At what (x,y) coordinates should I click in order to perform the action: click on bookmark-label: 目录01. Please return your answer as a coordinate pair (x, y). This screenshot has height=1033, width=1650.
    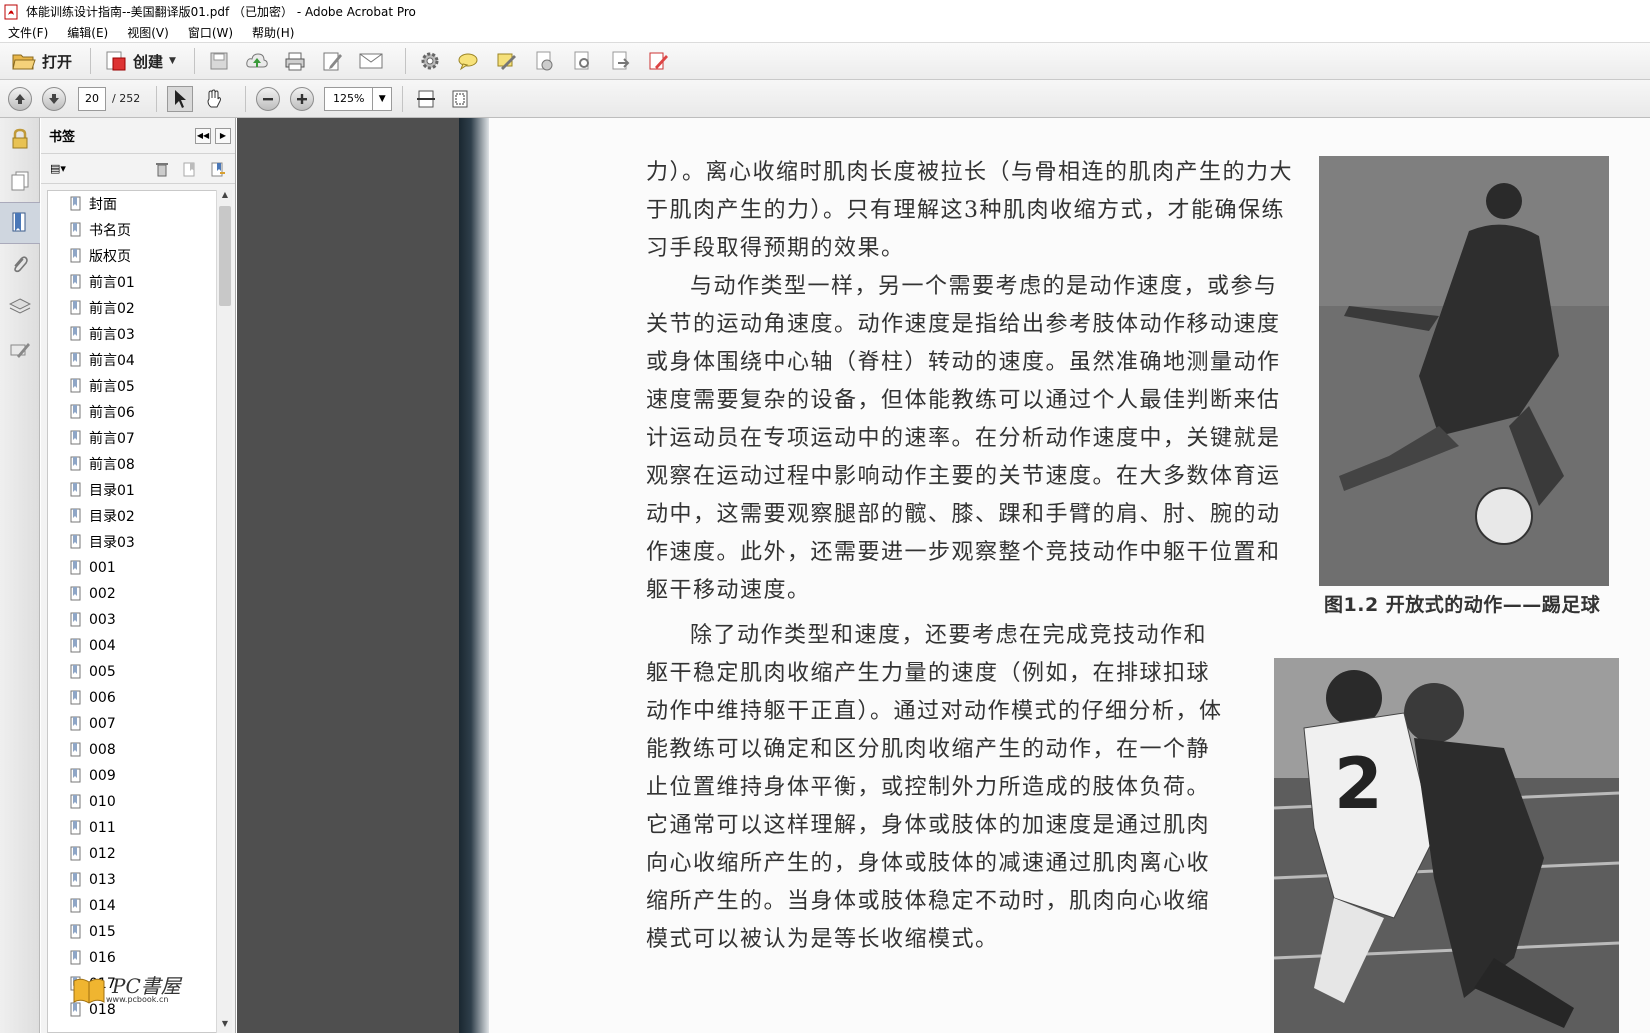
    Looking at the image, I should click on (112, 491).